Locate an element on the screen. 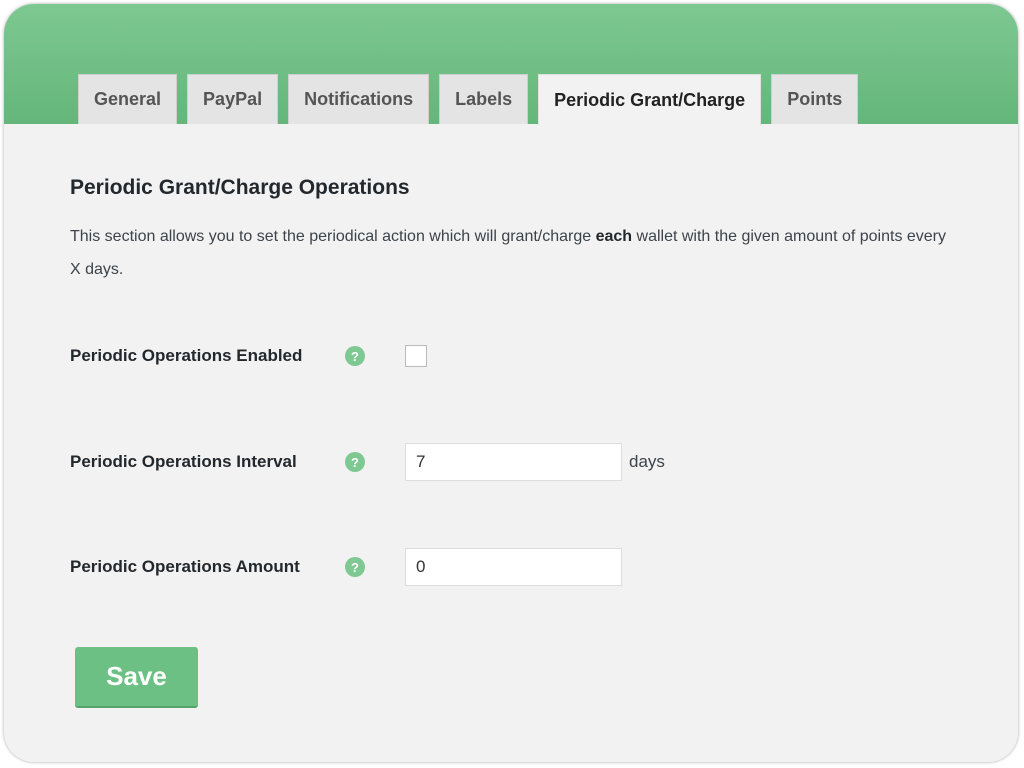 This screenshot has height=768, width=1024. enabled-row: Periodic Operations Enabled ? is located at coordinates (248, 356).